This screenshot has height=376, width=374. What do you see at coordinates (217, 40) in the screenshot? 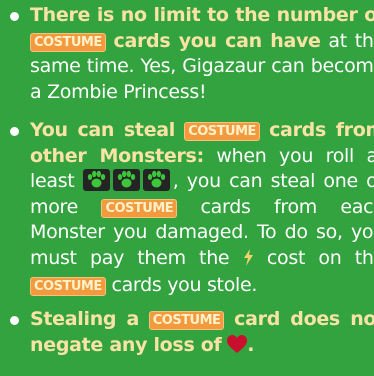
I see `rule-lead-text: cards you can have` at bounding box center [217, 40].